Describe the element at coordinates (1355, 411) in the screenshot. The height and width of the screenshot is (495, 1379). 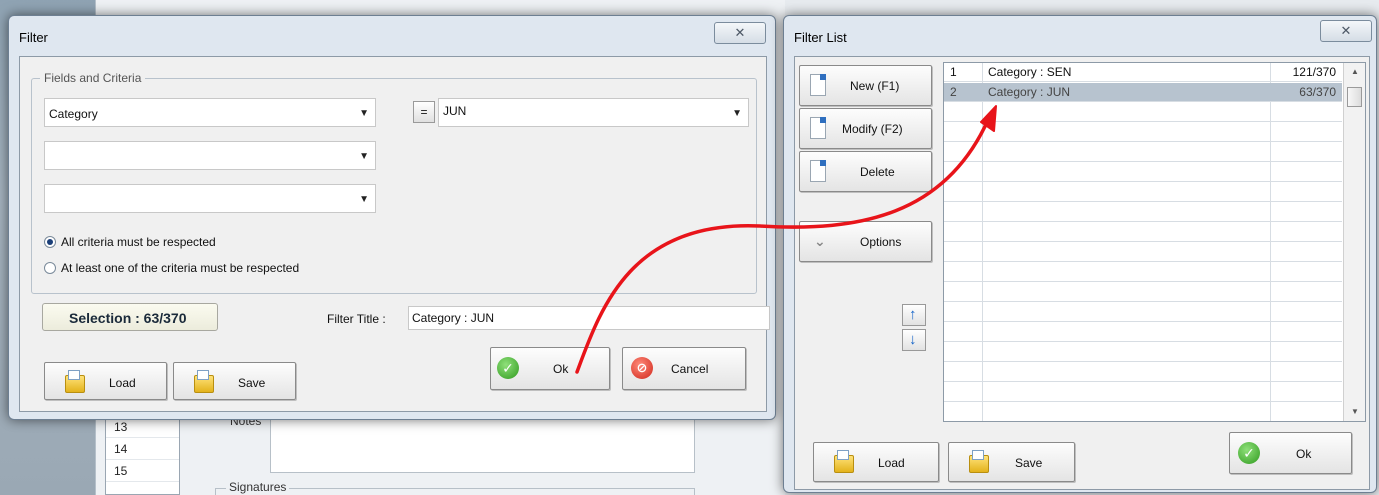
I see `scroll-down-icon: ▼` at that location.